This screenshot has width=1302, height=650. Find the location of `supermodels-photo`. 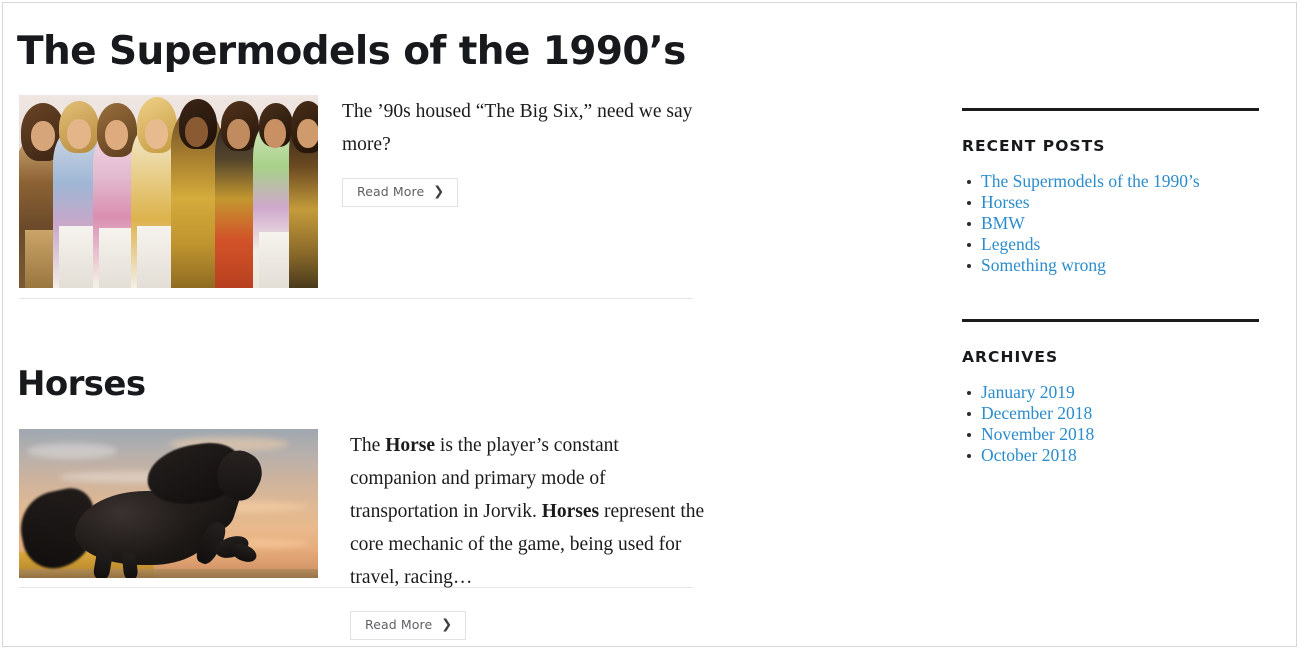

supermodels-photo is located at coordinates (168, 191).